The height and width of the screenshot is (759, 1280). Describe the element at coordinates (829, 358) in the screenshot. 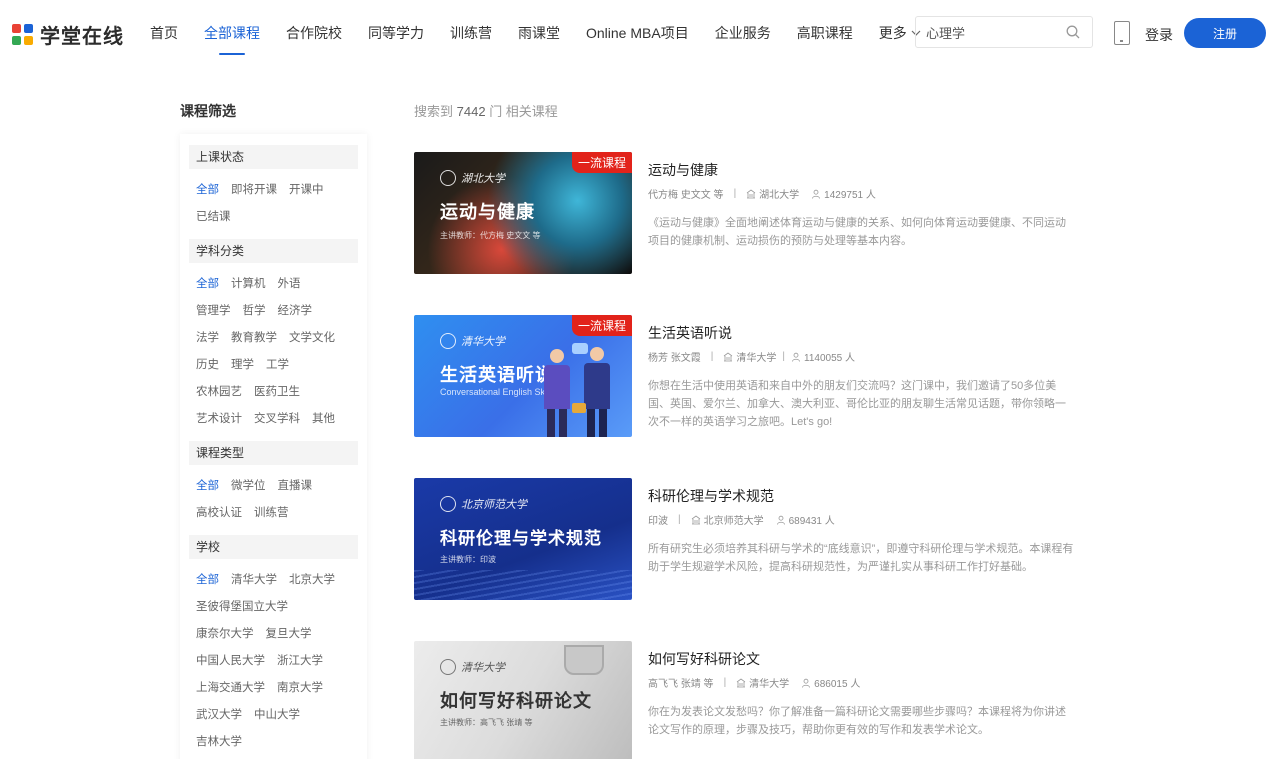

I see `course-learners: 1140055 人` at that location.